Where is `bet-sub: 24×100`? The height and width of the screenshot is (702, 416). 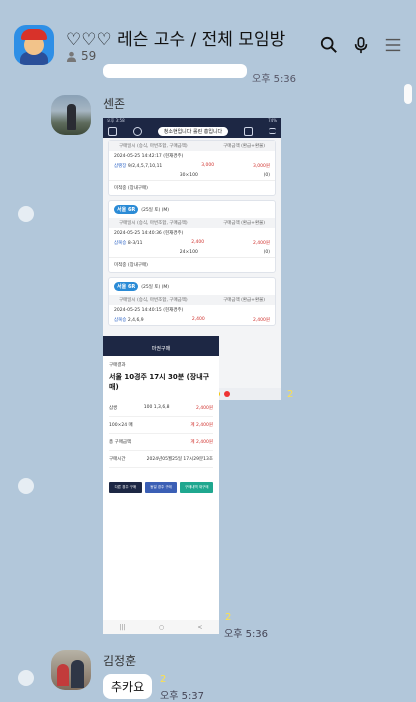
bet-sub: 24×100 is located at coordinates (188, 252).